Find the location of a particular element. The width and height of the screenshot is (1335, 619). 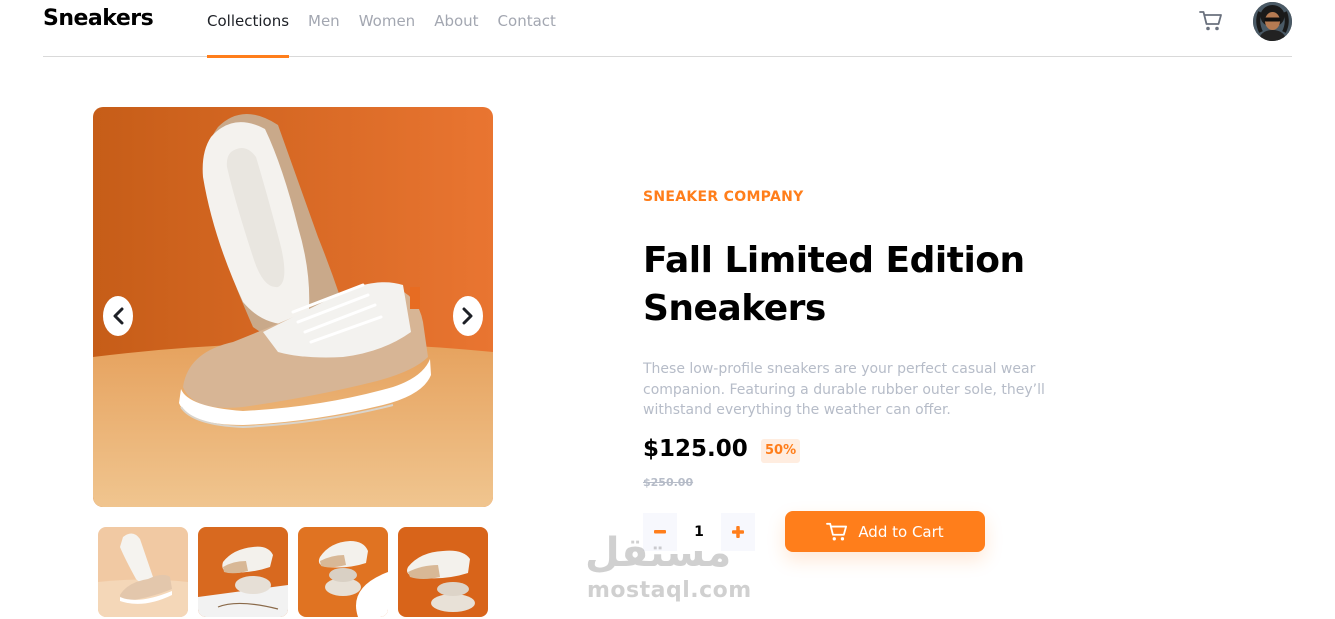

nav-item-contact: Contact is located at coordinates (527, 28).